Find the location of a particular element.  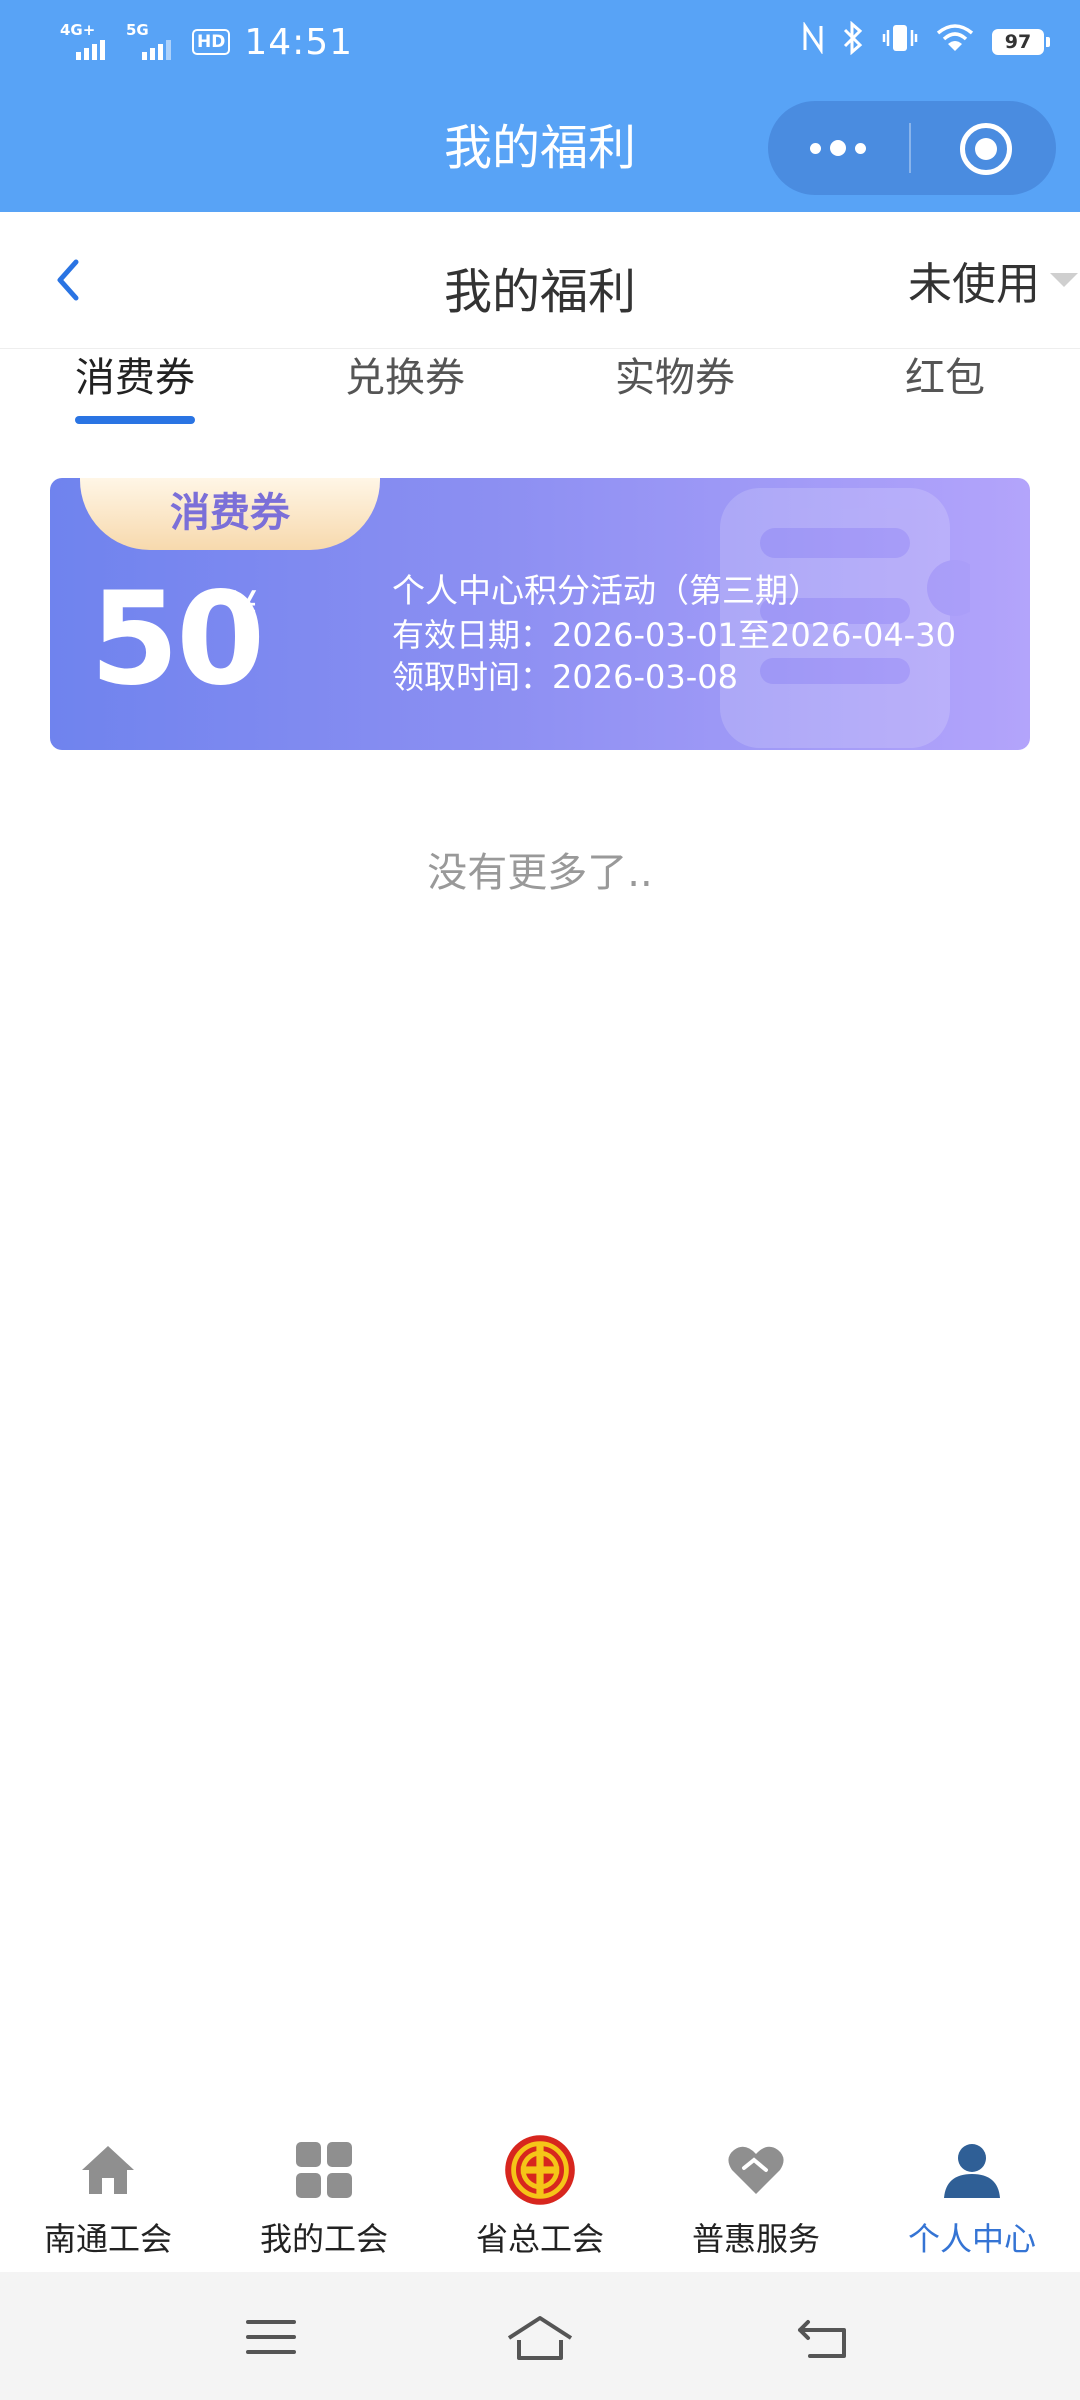

more-options-button is located at coordinates (838, 148).